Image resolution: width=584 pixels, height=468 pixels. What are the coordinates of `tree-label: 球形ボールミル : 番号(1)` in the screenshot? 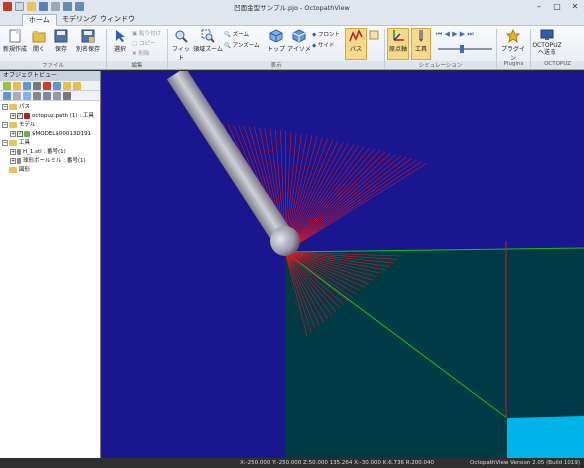 It's located at (54, 161).